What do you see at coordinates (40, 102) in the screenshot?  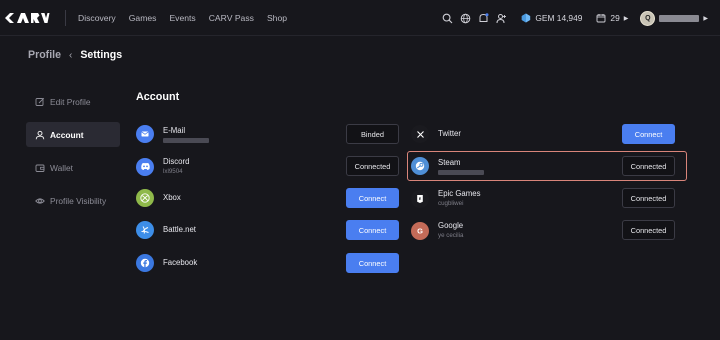 I see `edit-icon` at bounding box center [40, 102].